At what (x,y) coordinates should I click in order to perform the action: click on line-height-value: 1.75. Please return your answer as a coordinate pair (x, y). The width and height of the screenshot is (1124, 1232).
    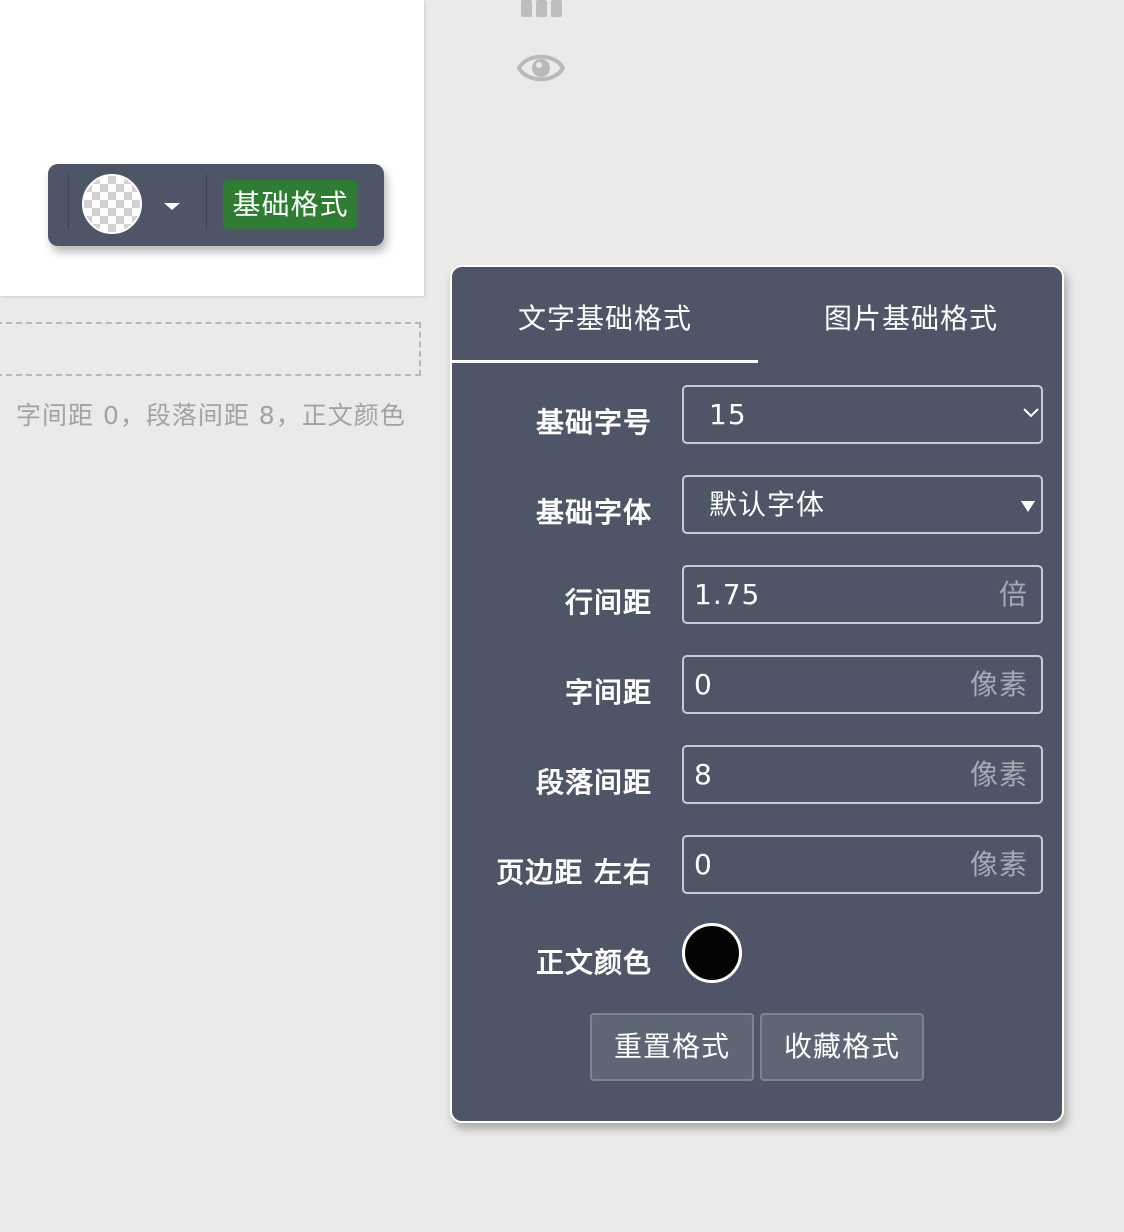
    Looking at the image, I should click on (727, 594).